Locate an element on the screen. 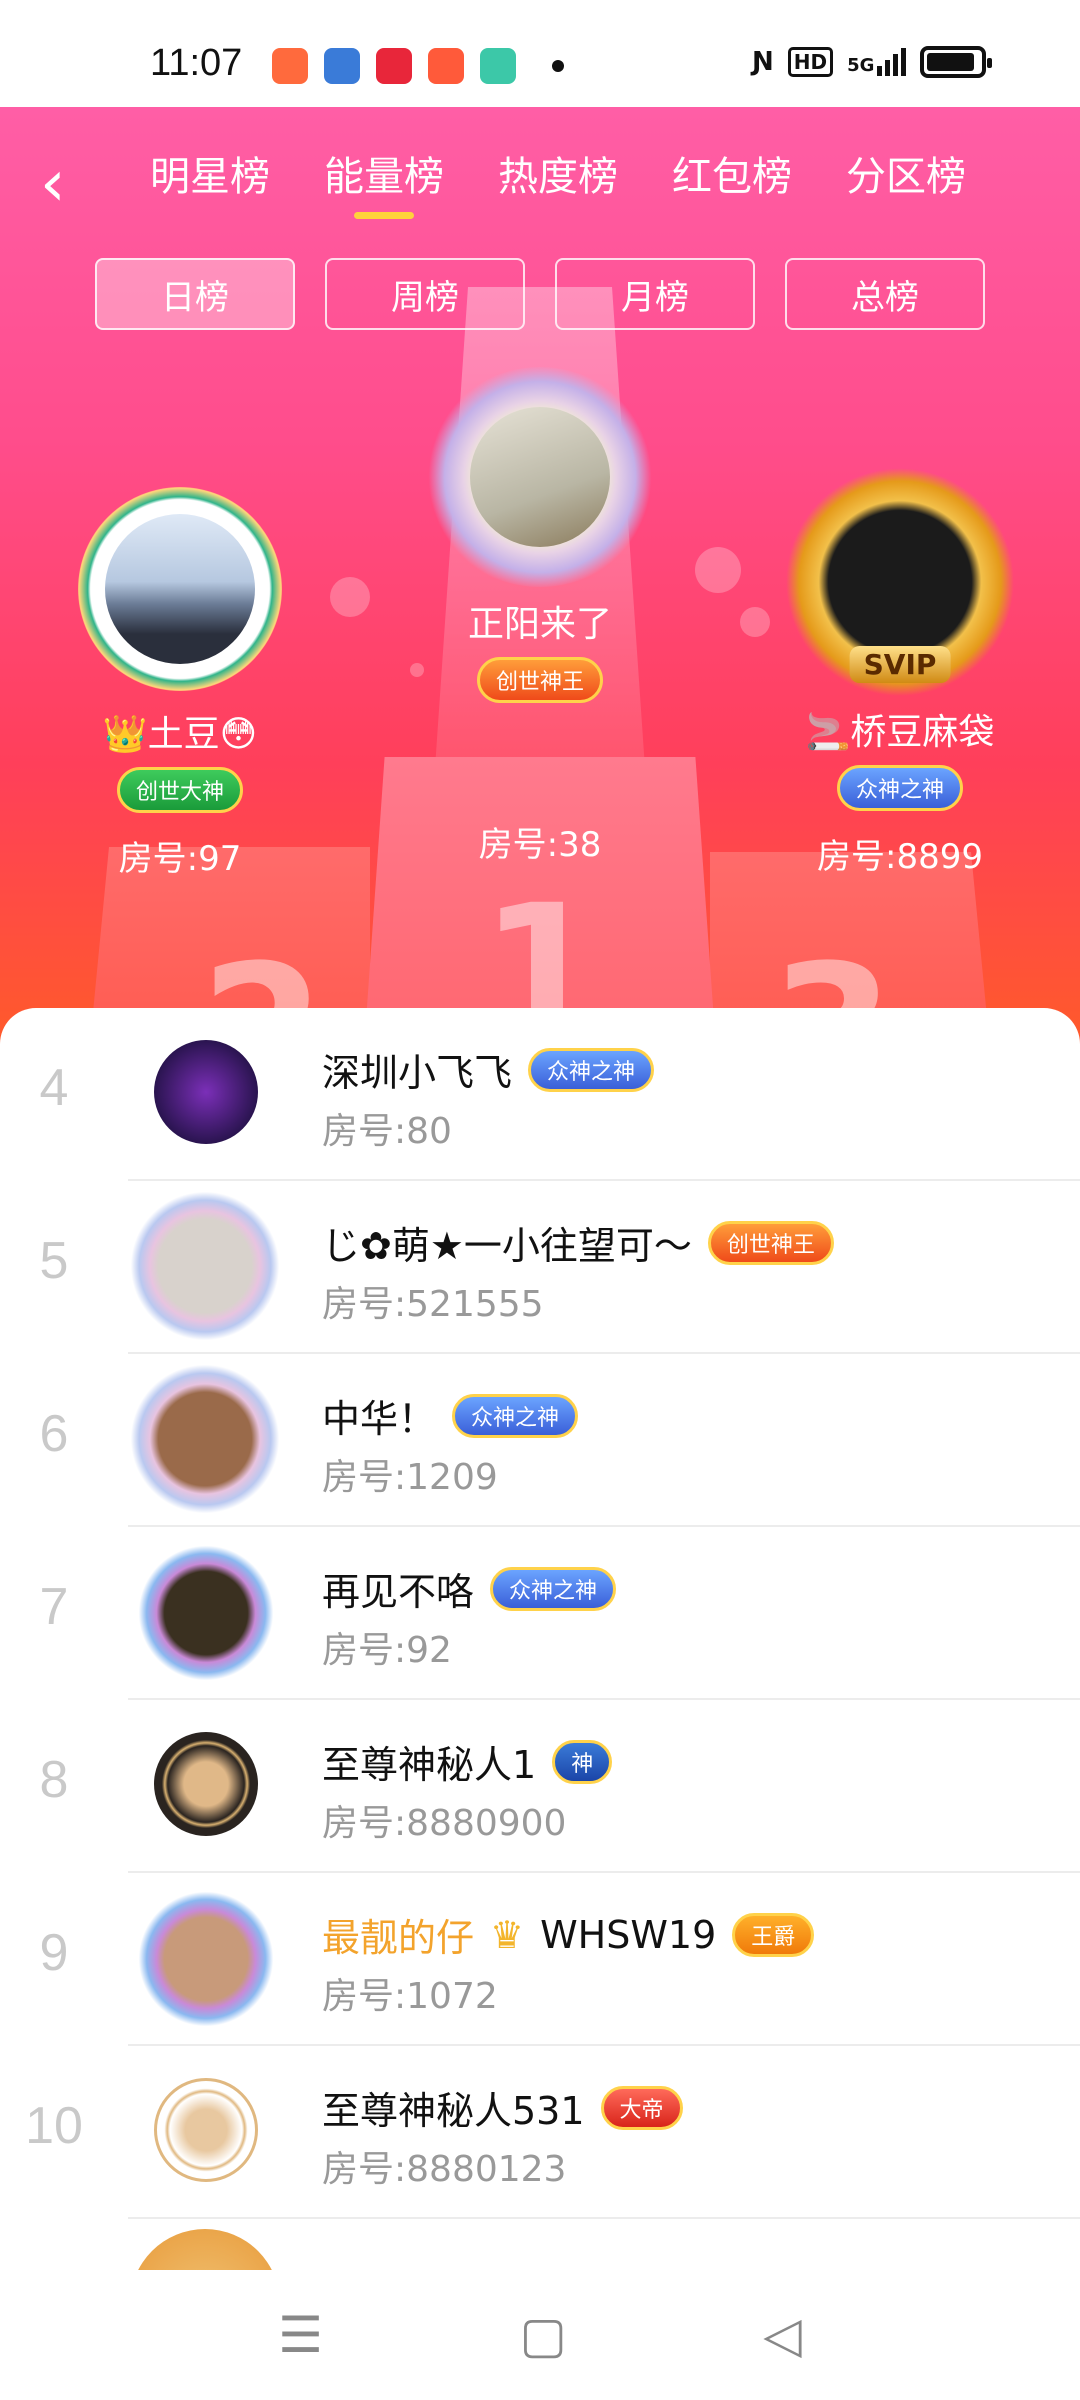 The height and width of the screenshot is (2400, 1080). user-name: WHSW19 is located at coordinates (628, 1934).